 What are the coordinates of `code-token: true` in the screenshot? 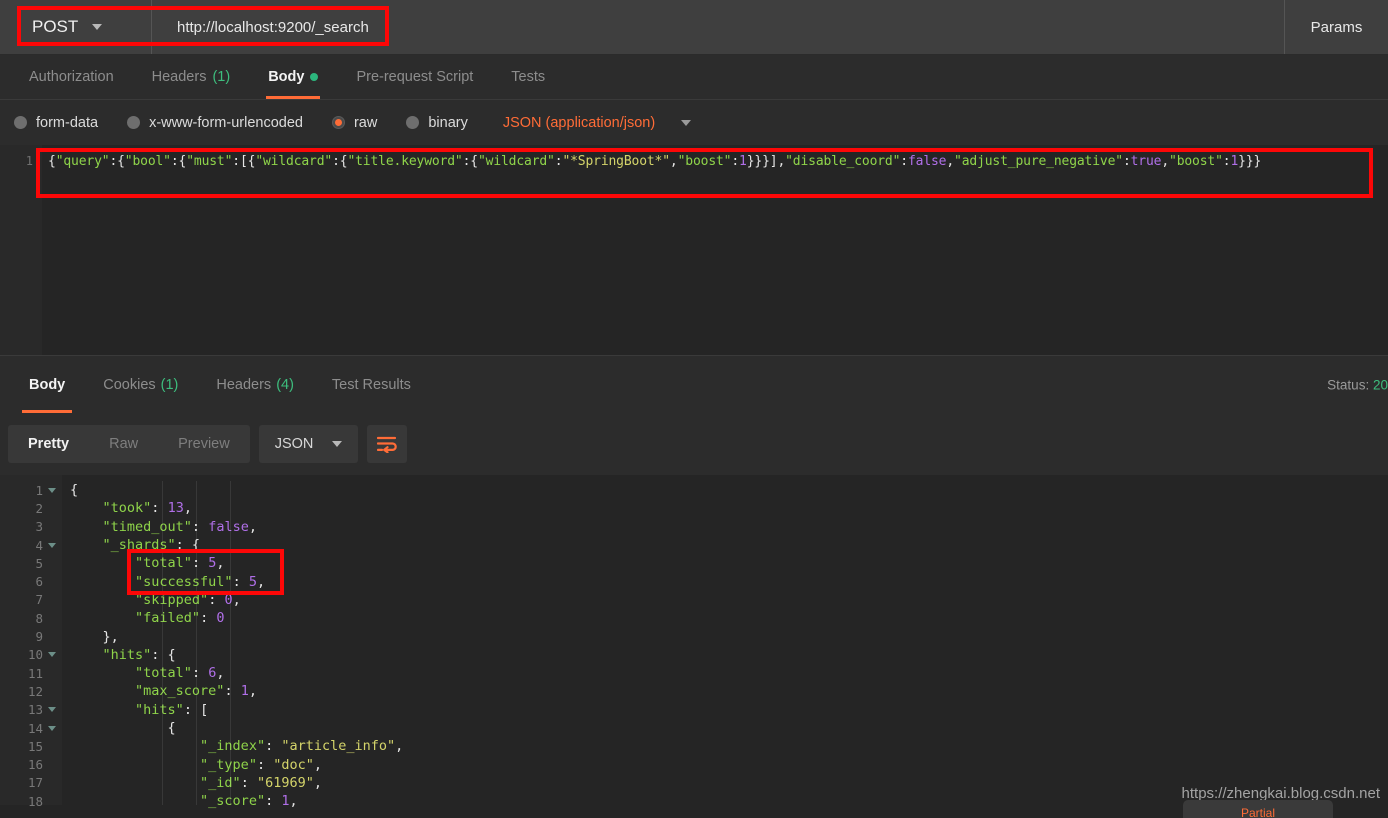 It's located at (1146, 161).